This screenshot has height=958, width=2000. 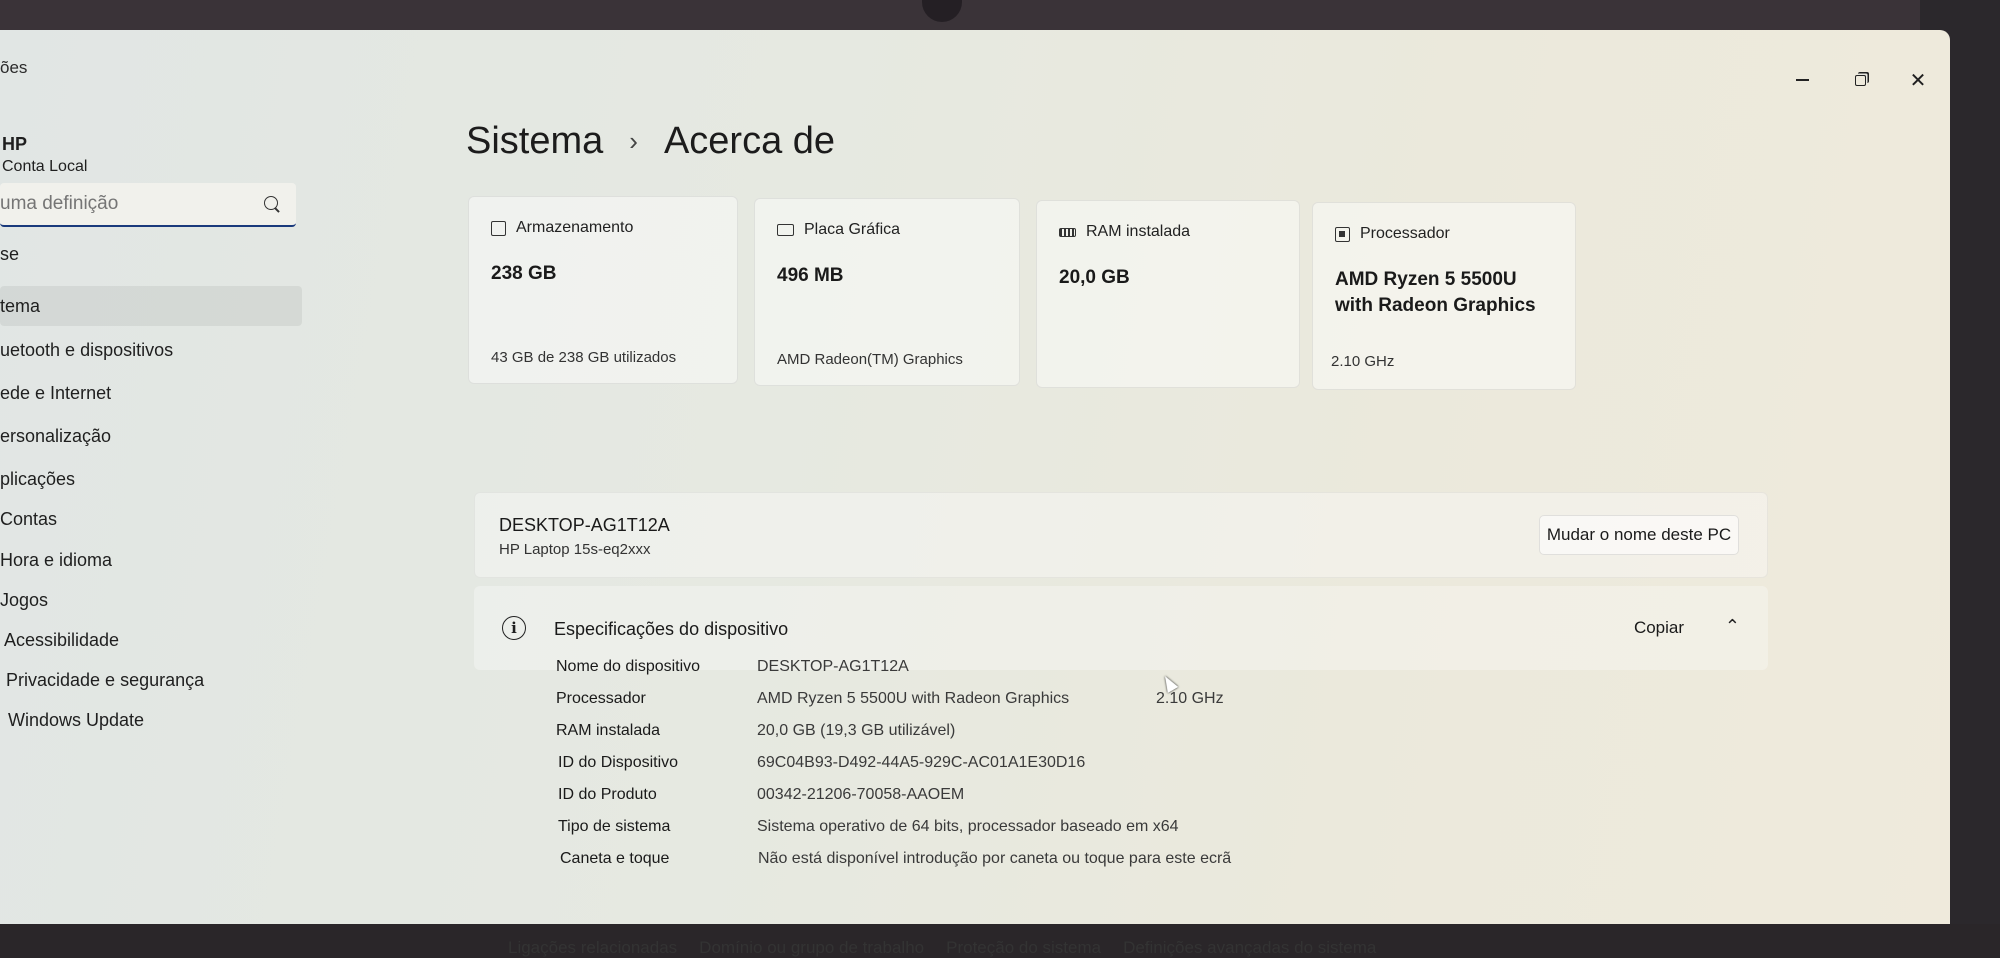 What do you see at coordinates (593, 947) in the screenshot?
I see `related-links-label: Ligações relacionadas` at bounding box center [593, 947].